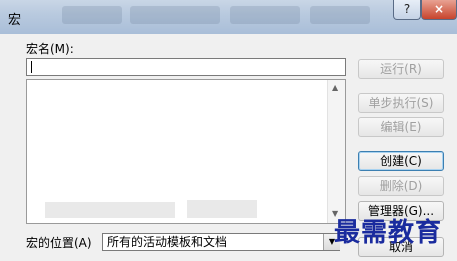 The image size is (457, 261). Describe the element at coordinates (167, 242) in the screenshot. I see `macros-in-value: 所有的活动模板和文档` at that location.